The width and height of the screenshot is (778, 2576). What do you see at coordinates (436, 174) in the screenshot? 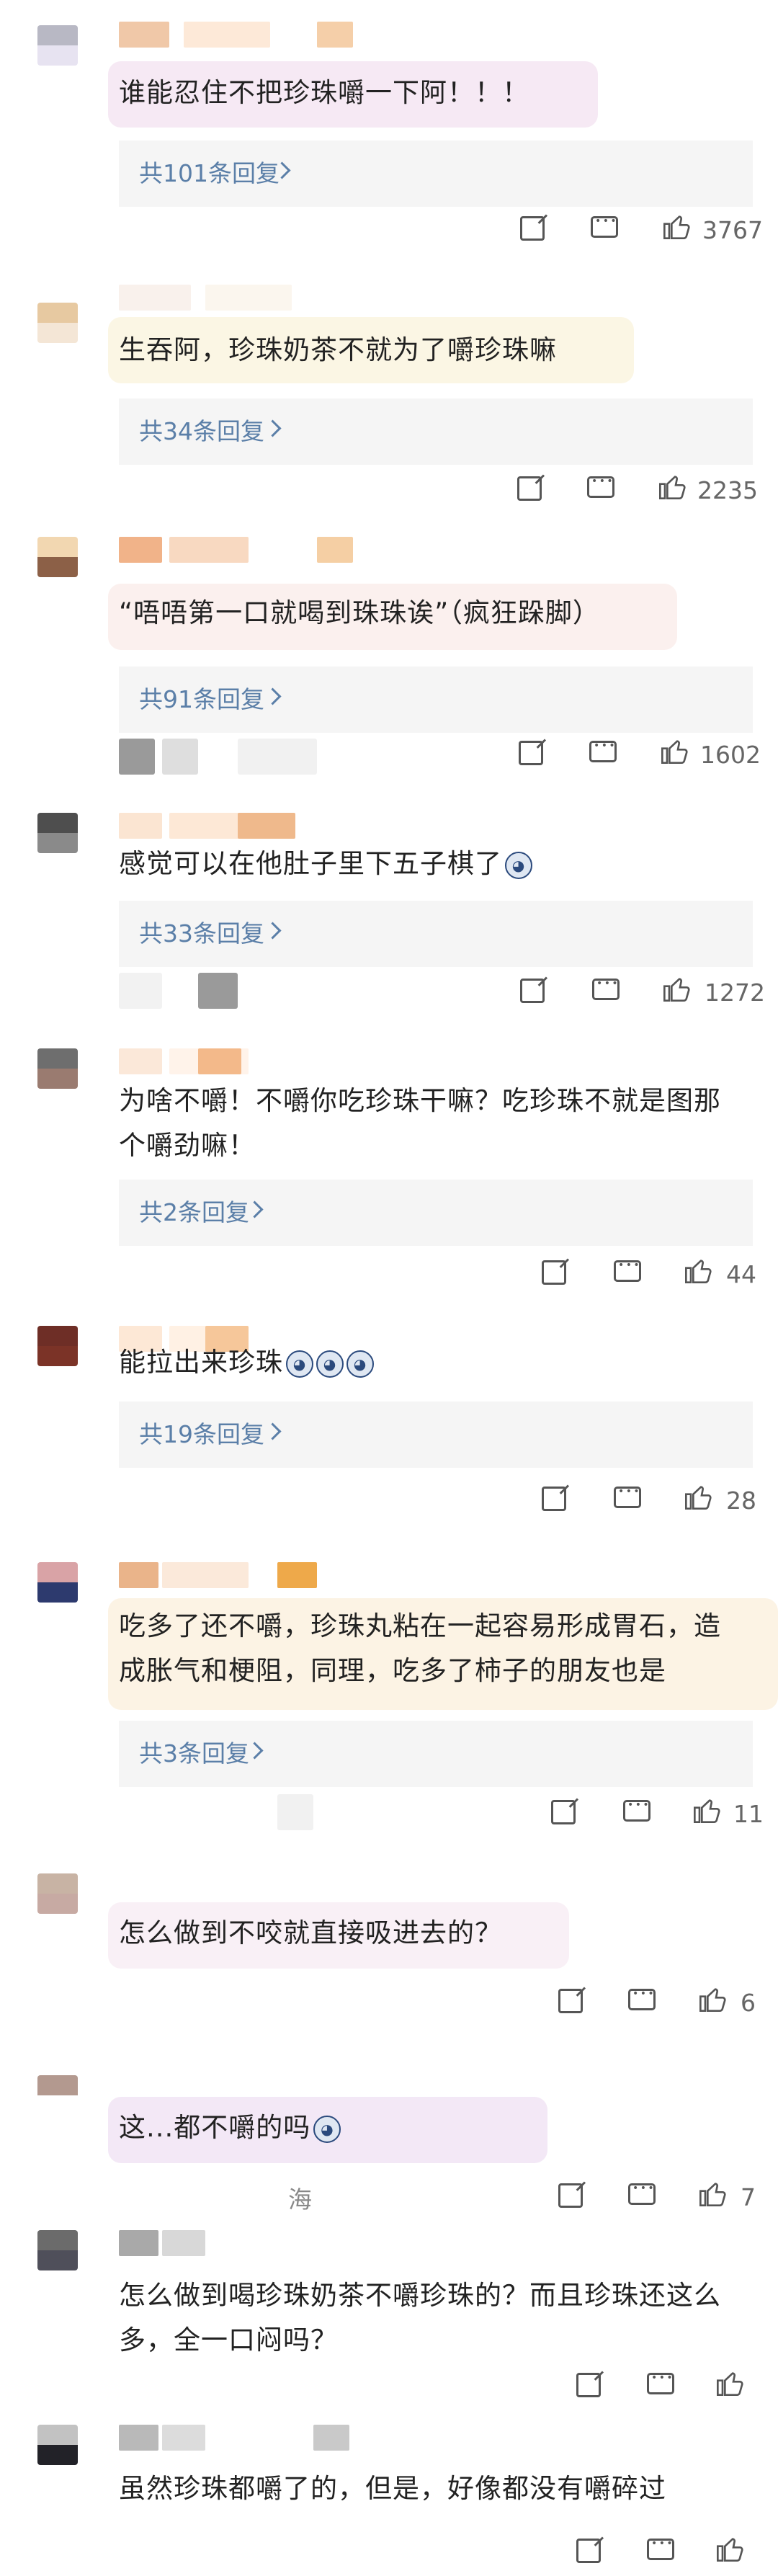
I see `replies-link: 共101条回复` at bounding box center [436, 174].